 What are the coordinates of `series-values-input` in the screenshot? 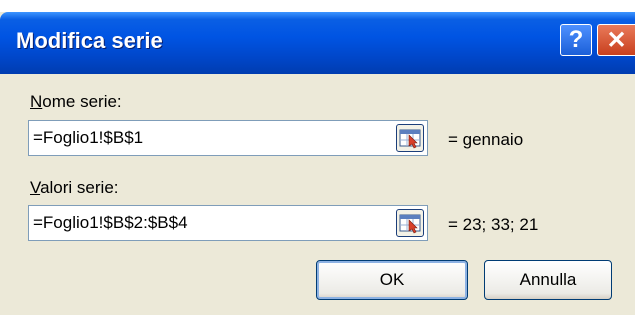 It's located at (203, 223).